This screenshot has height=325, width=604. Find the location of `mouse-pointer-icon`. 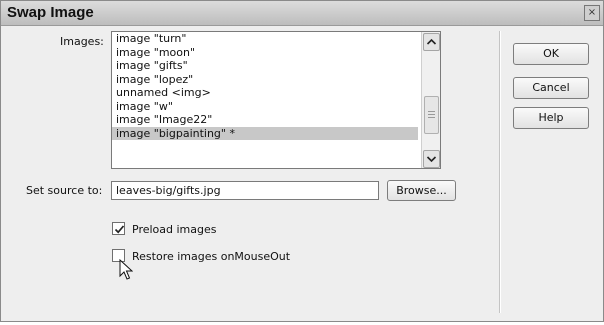

mouse-pointer-icon is located at coordinates (126, 271).